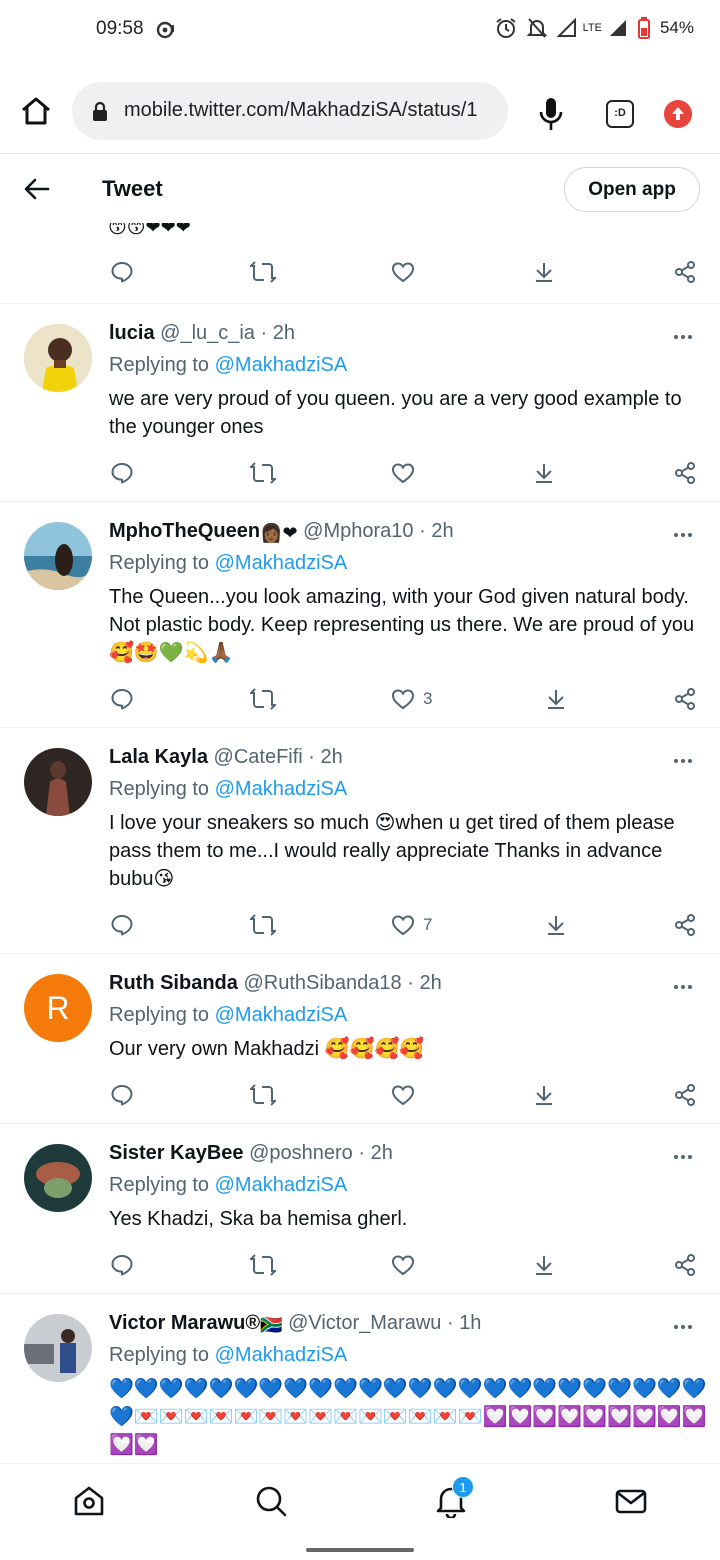 The width and height of the screenshot is (720, 1560). I want to click on notification-icon, so click(165, 30).